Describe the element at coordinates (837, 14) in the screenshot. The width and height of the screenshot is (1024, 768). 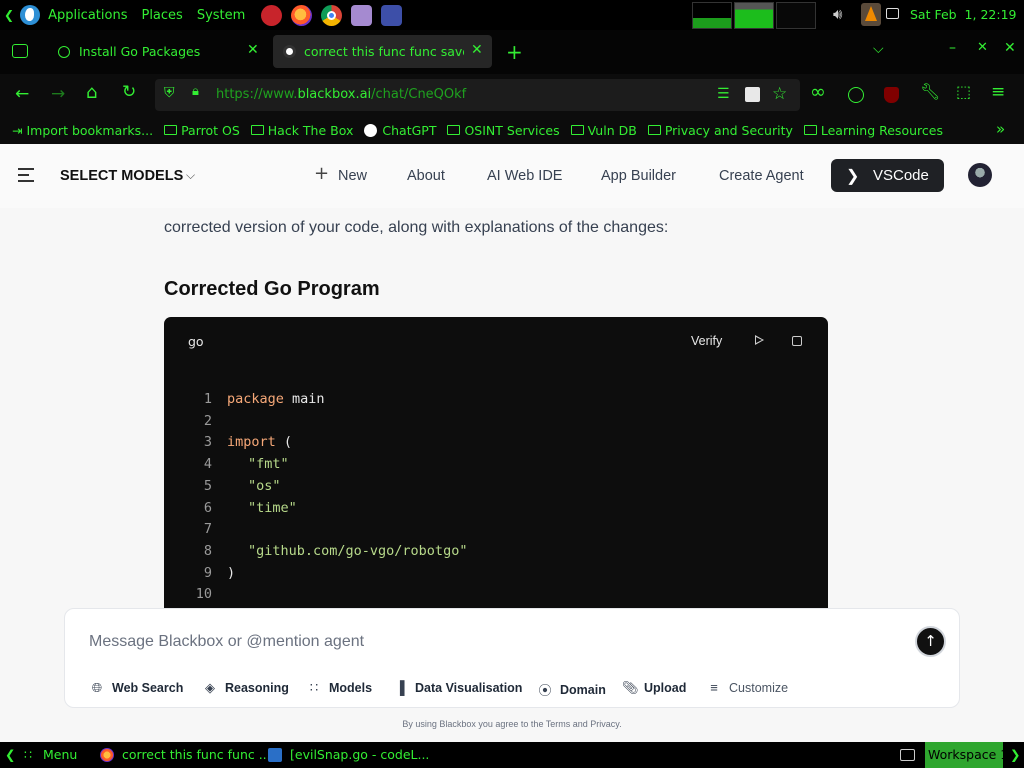
I see `volume-icon: 🔊︎` at that location.